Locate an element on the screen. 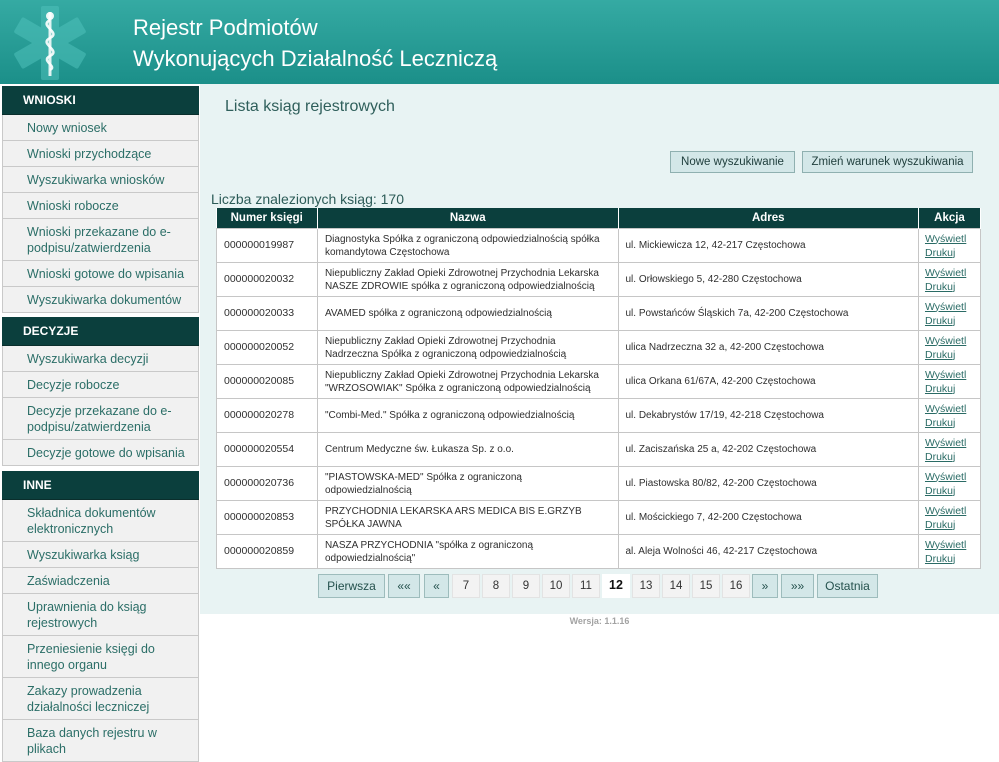 The image size is (999, 762). nav-item-przeniesienie-ksiegi: Przeniesienie księgi do innego organu is located at coordinates (100, 657).